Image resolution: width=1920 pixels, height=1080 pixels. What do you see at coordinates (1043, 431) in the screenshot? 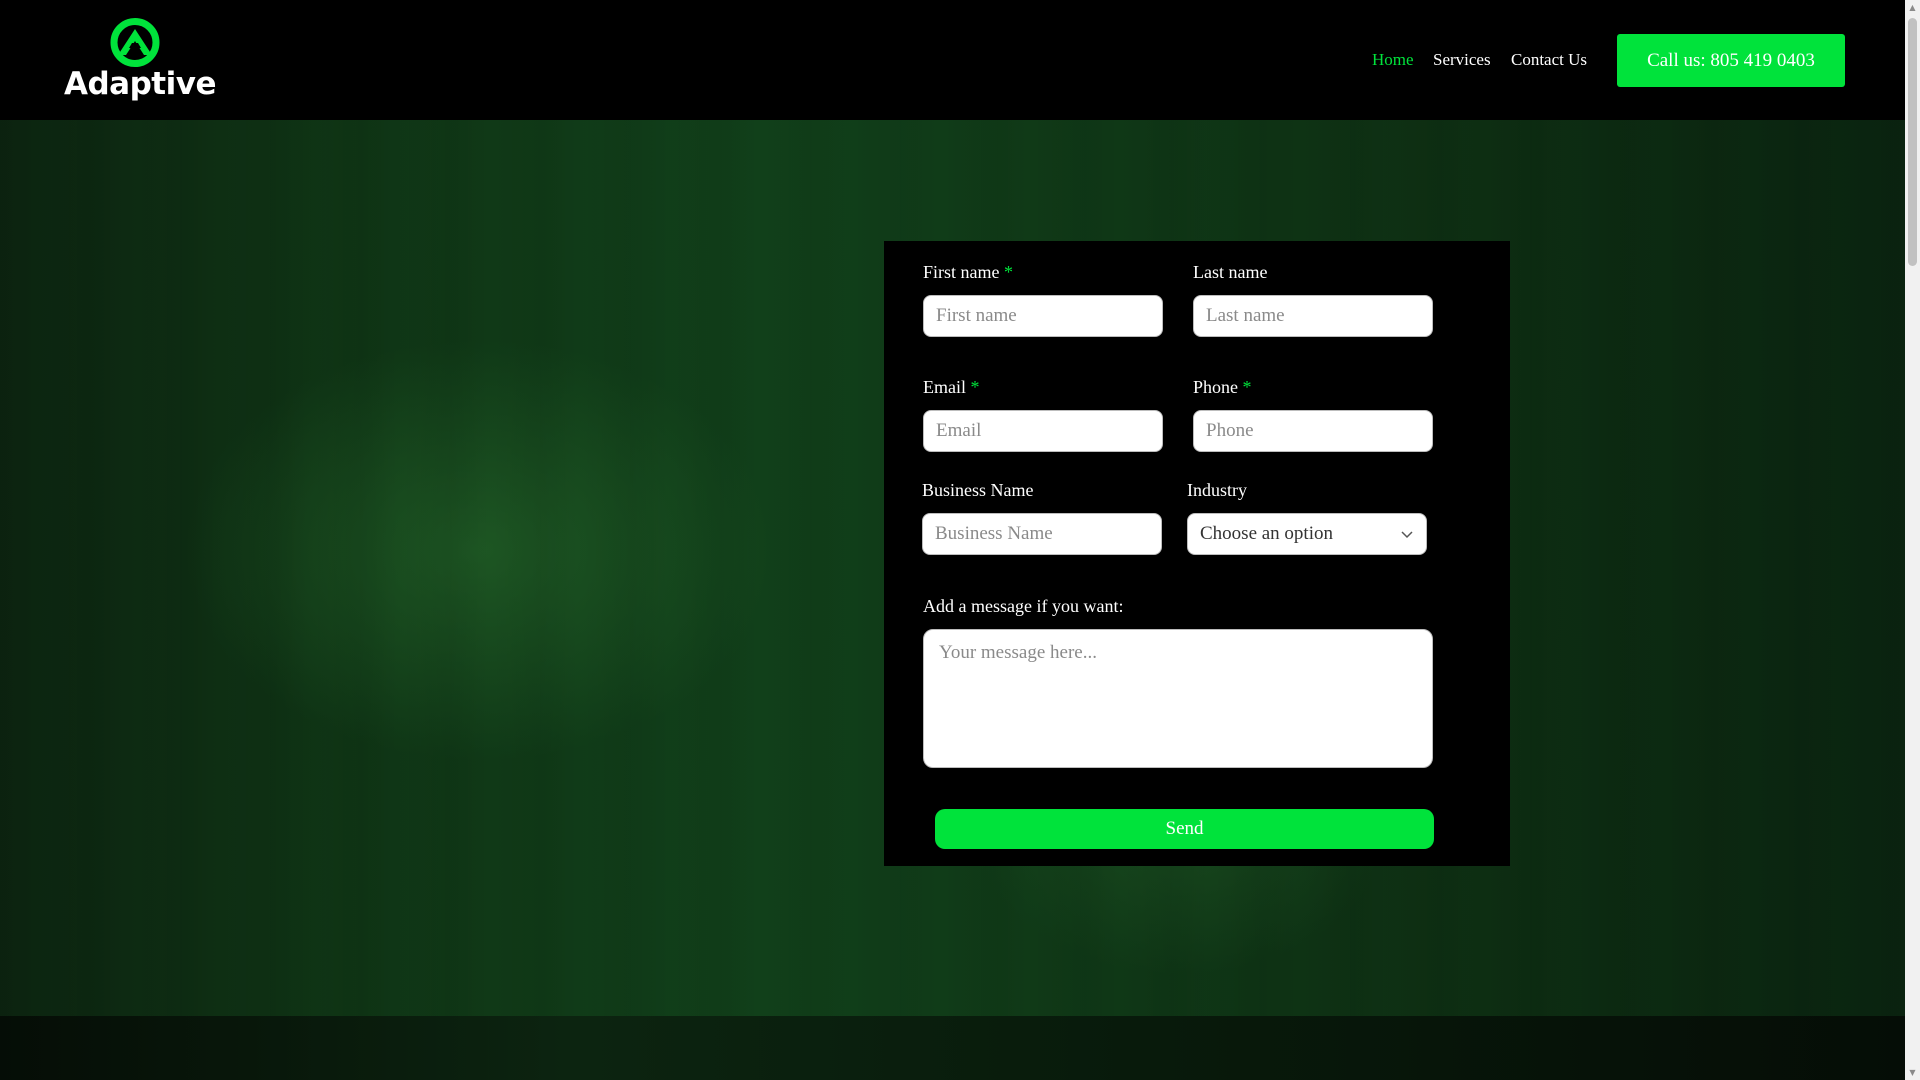
I see `email-input` at bounding box center [1043, 431].